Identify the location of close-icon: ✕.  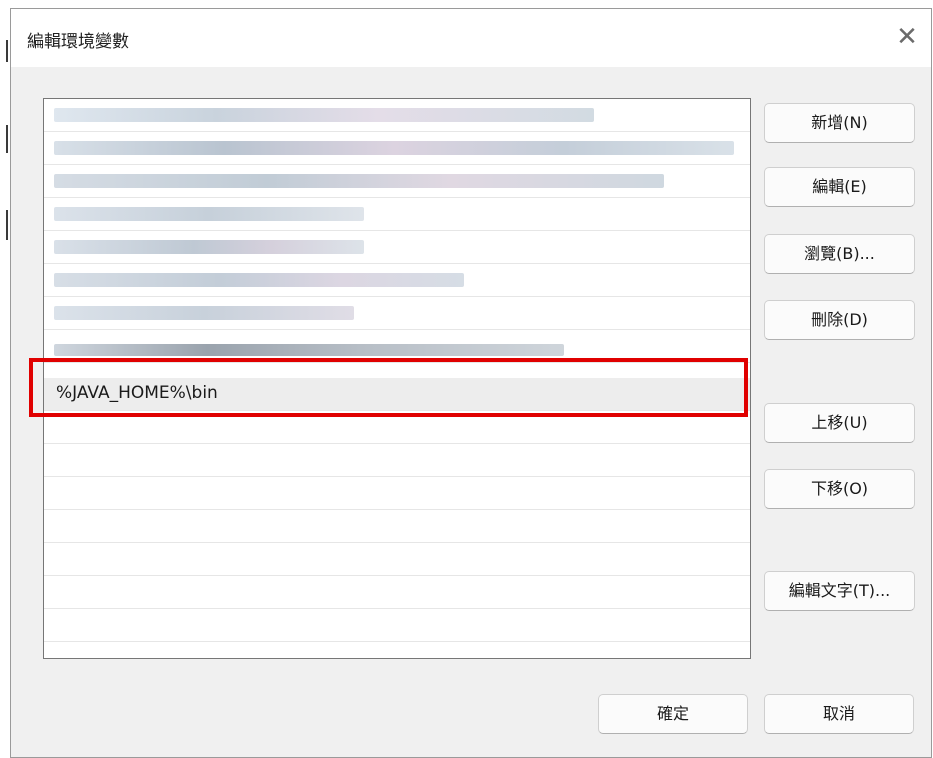
(907, 37).